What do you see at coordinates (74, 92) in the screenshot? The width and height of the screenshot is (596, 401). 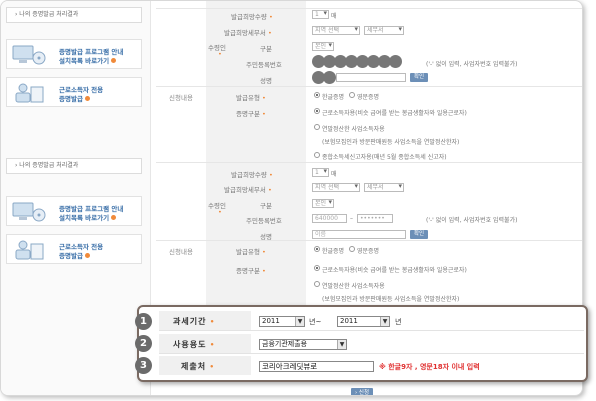 I see `worker-cert-link: 근로소득자 전용 증명발급` at bounding box center [74, 92].